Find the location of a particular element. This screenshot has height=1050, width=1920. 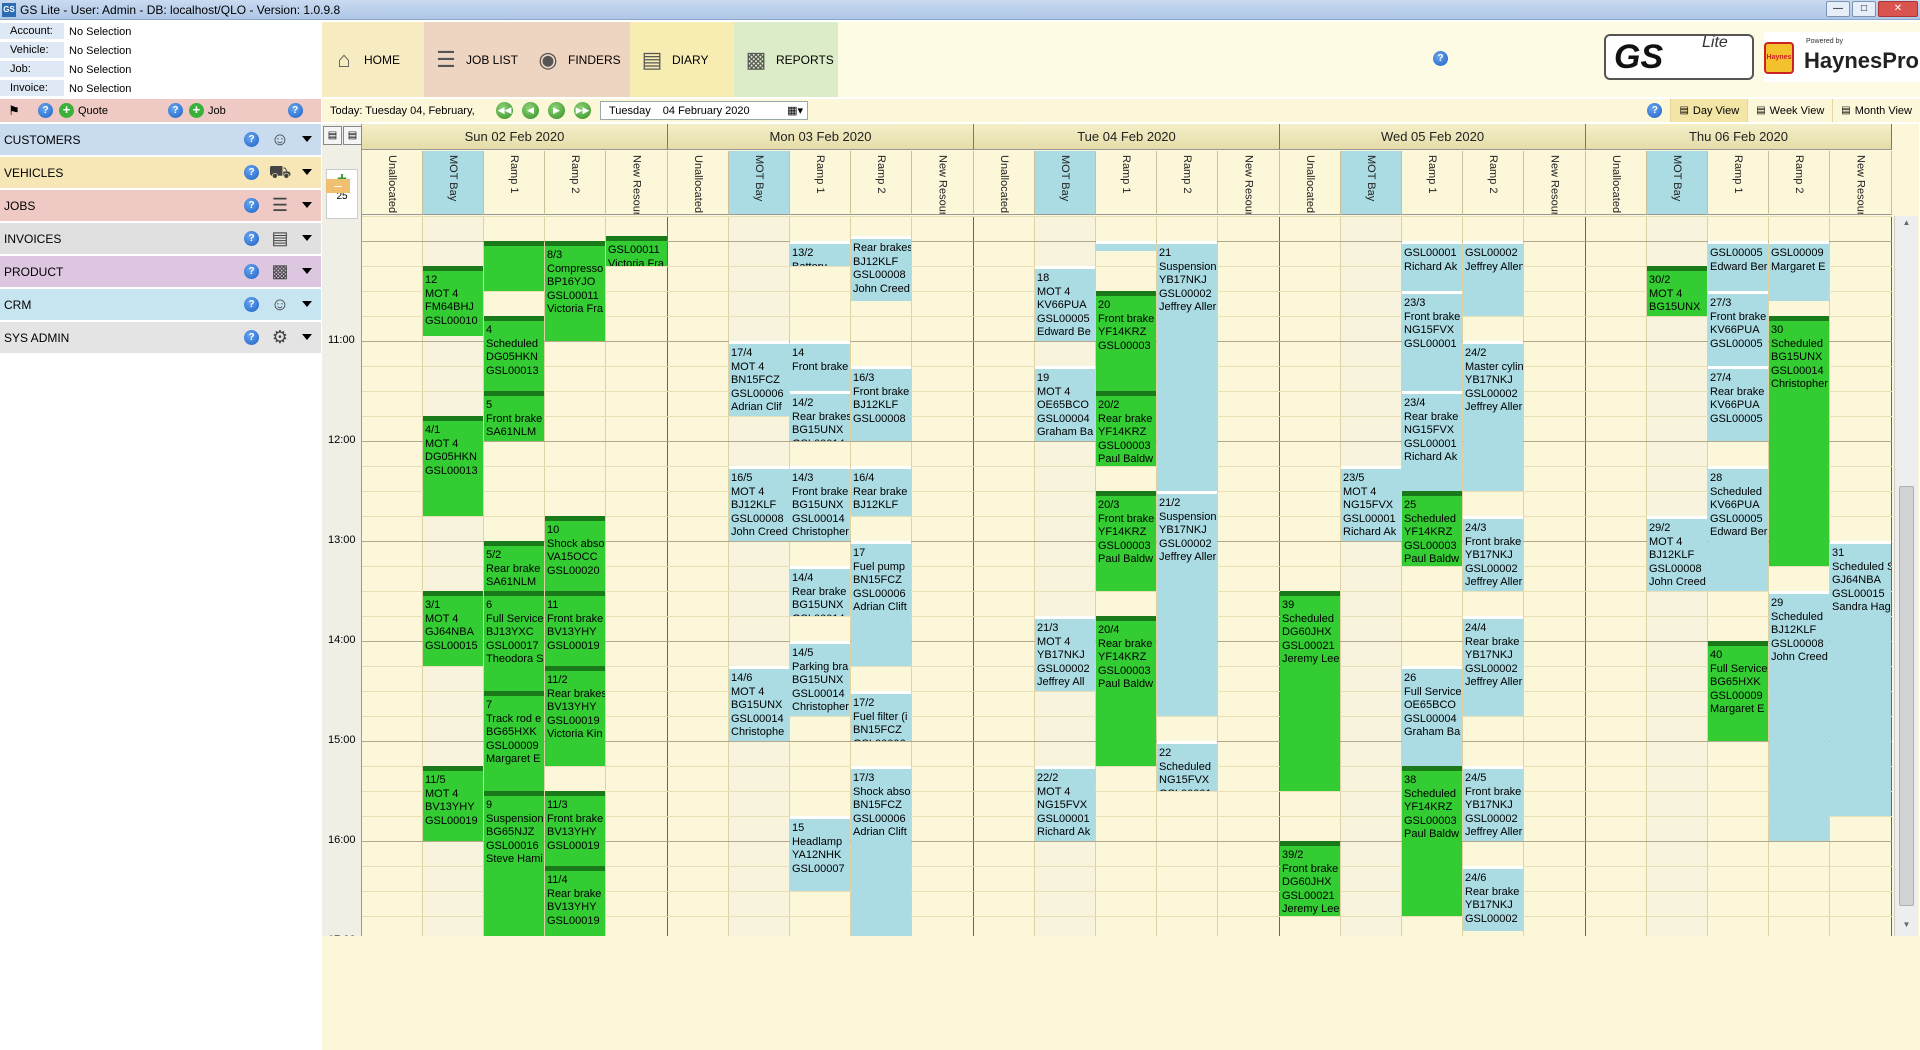

appointment-block: 22/2 MOT 4 NG15FVX GSL00001 Richard Ak is located at coordinates (1065, 803).